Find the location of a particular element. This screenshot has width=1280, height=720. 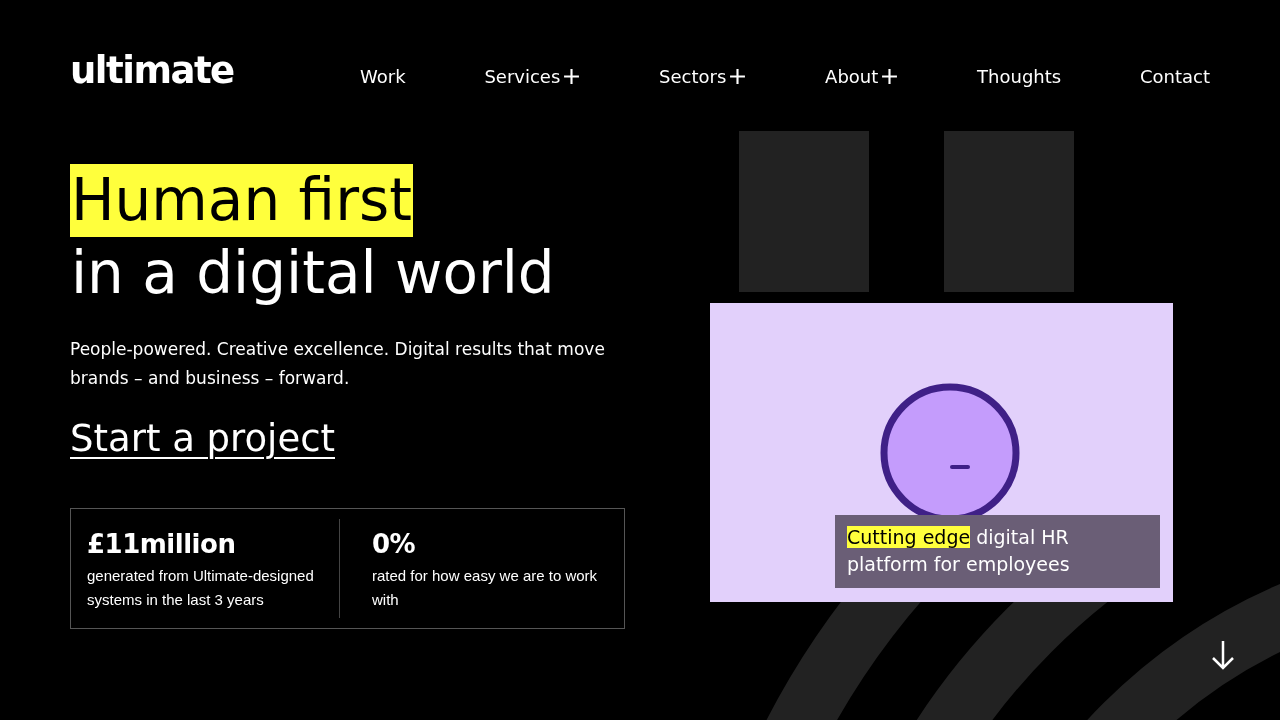

nav-link: About is located at coordinates (862, 76).